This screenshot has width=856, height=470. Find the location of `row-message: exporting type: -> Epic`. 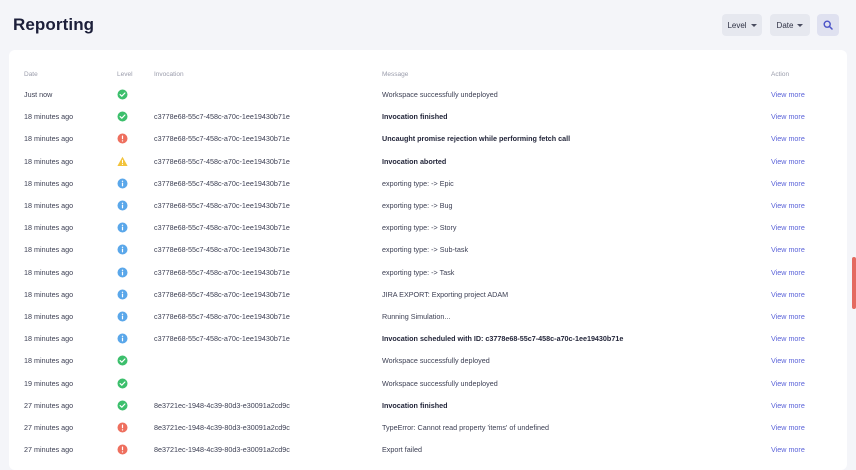

row-message: exporting type: -> Epic is located at coordinates (418, 183).